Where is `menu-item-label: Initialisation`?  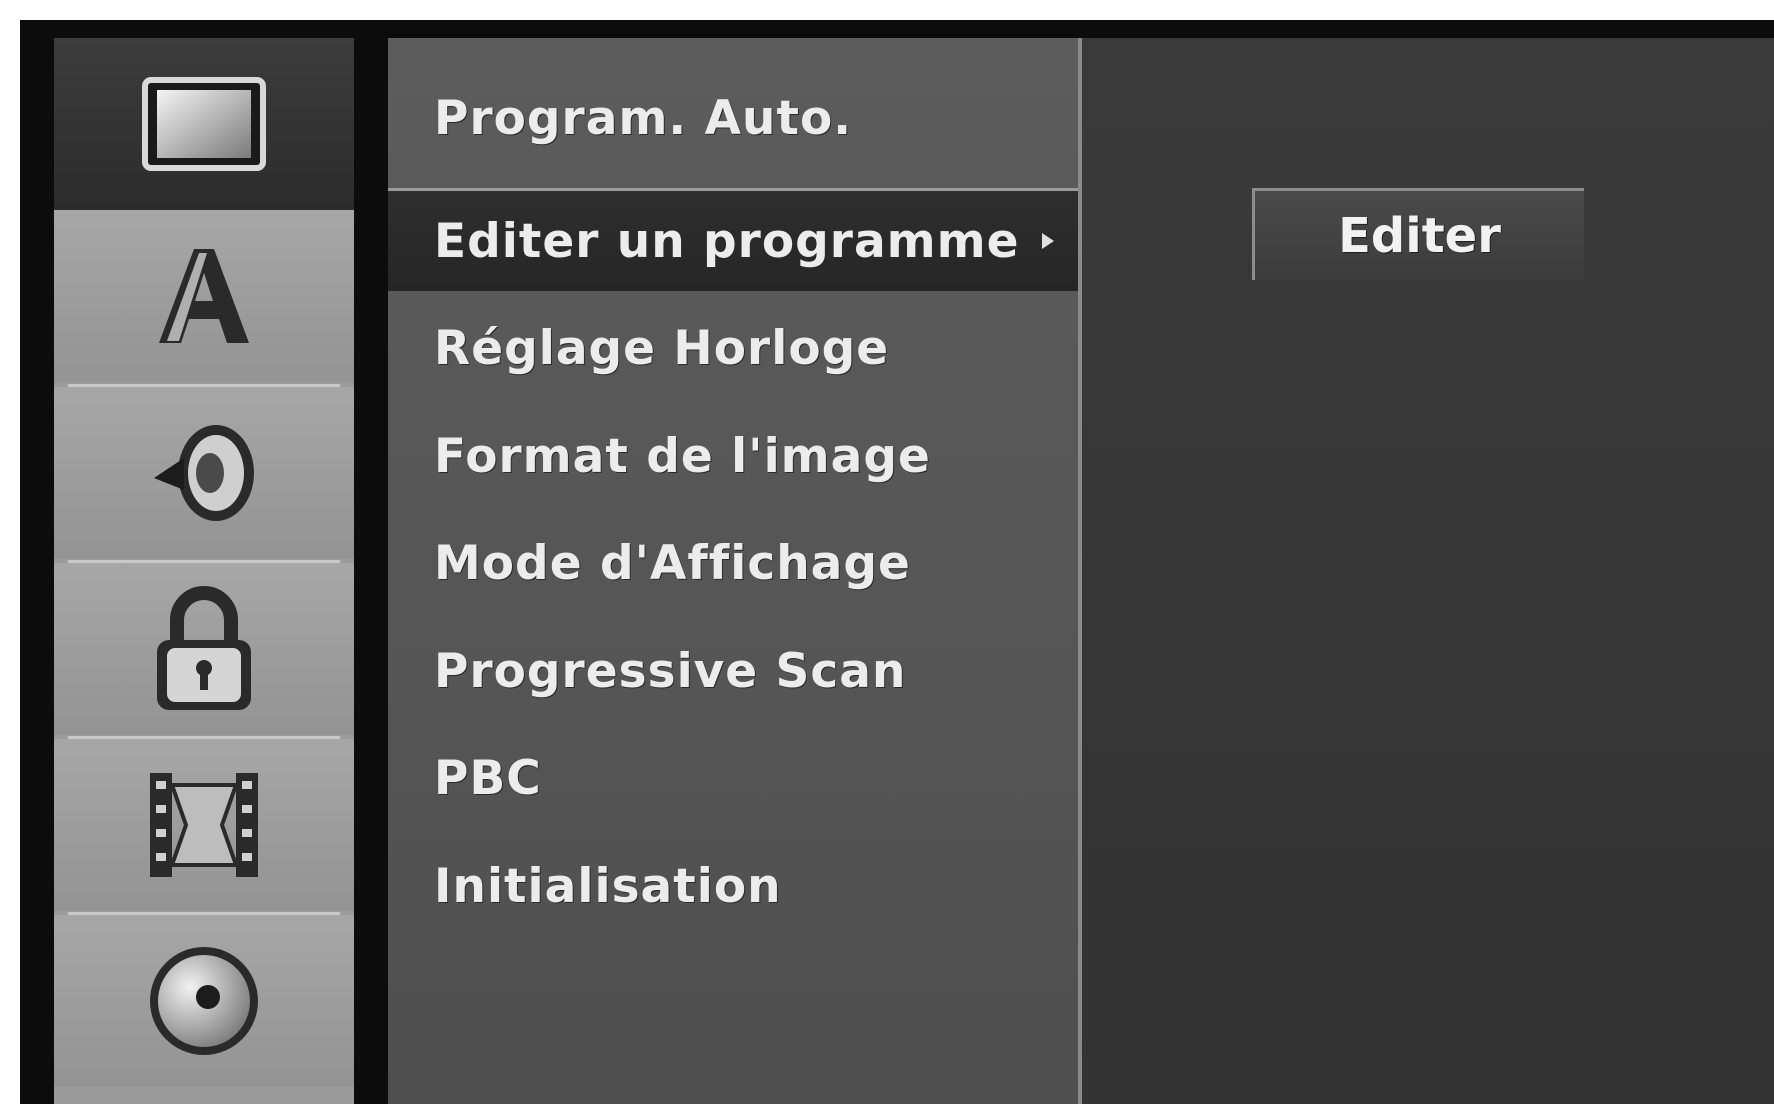 menu-item-label: Initialisation is located at coordinates (608, 886).